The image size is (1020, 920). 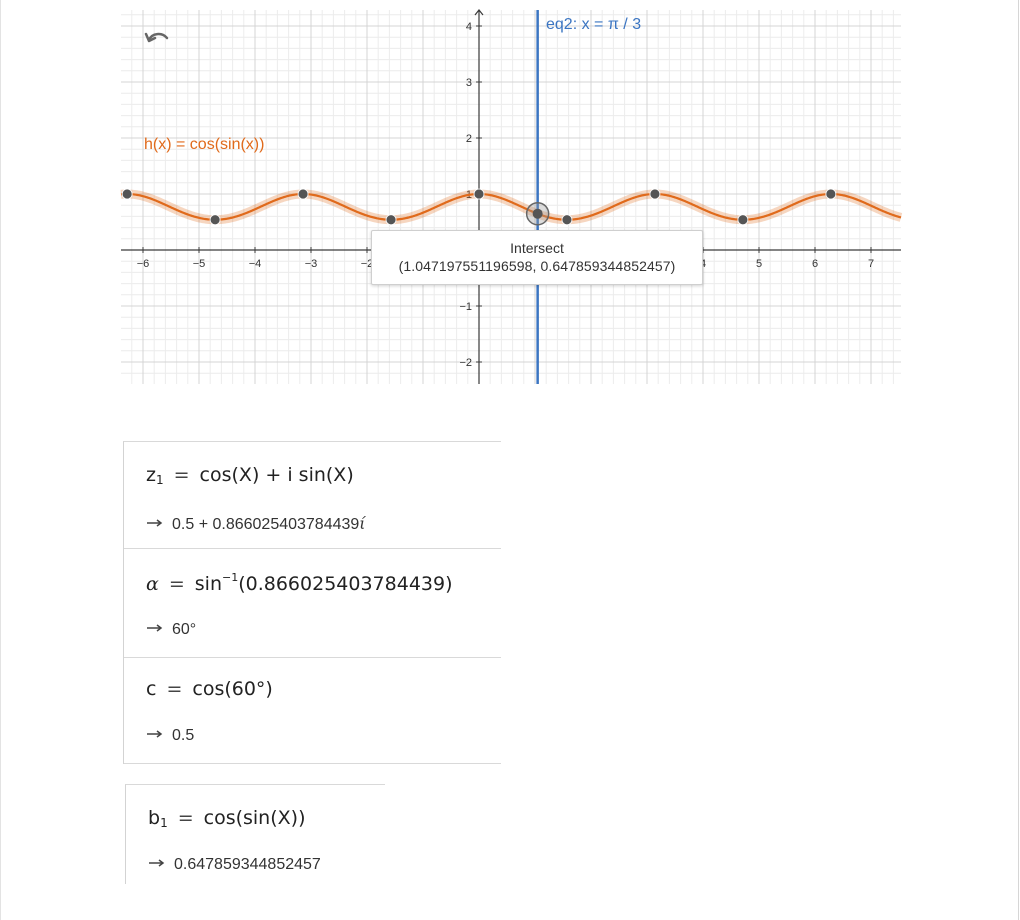 I want to click on algebra-item-b1: b1 = cos(sin(X)) 0.647859344852457, so click(x=255, y=834).